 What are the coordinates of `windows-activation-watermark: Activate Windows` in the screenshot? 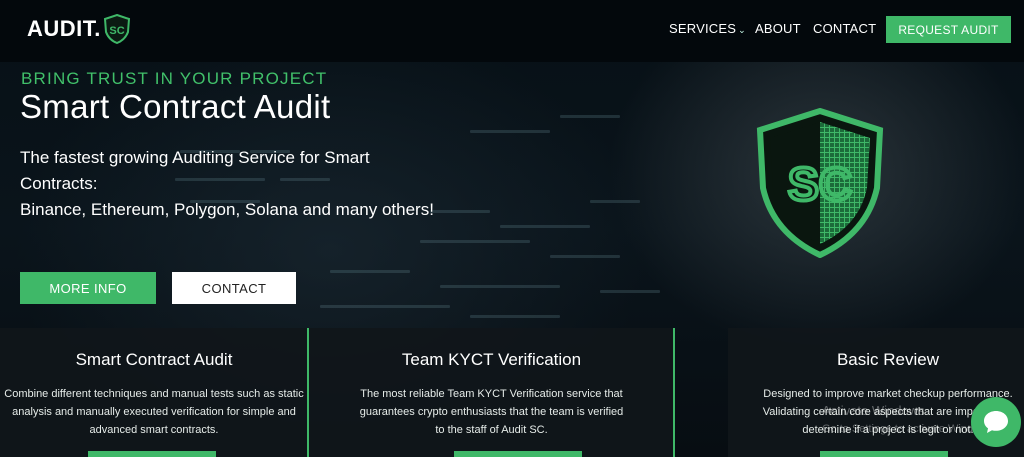 It's located at (873, 410).